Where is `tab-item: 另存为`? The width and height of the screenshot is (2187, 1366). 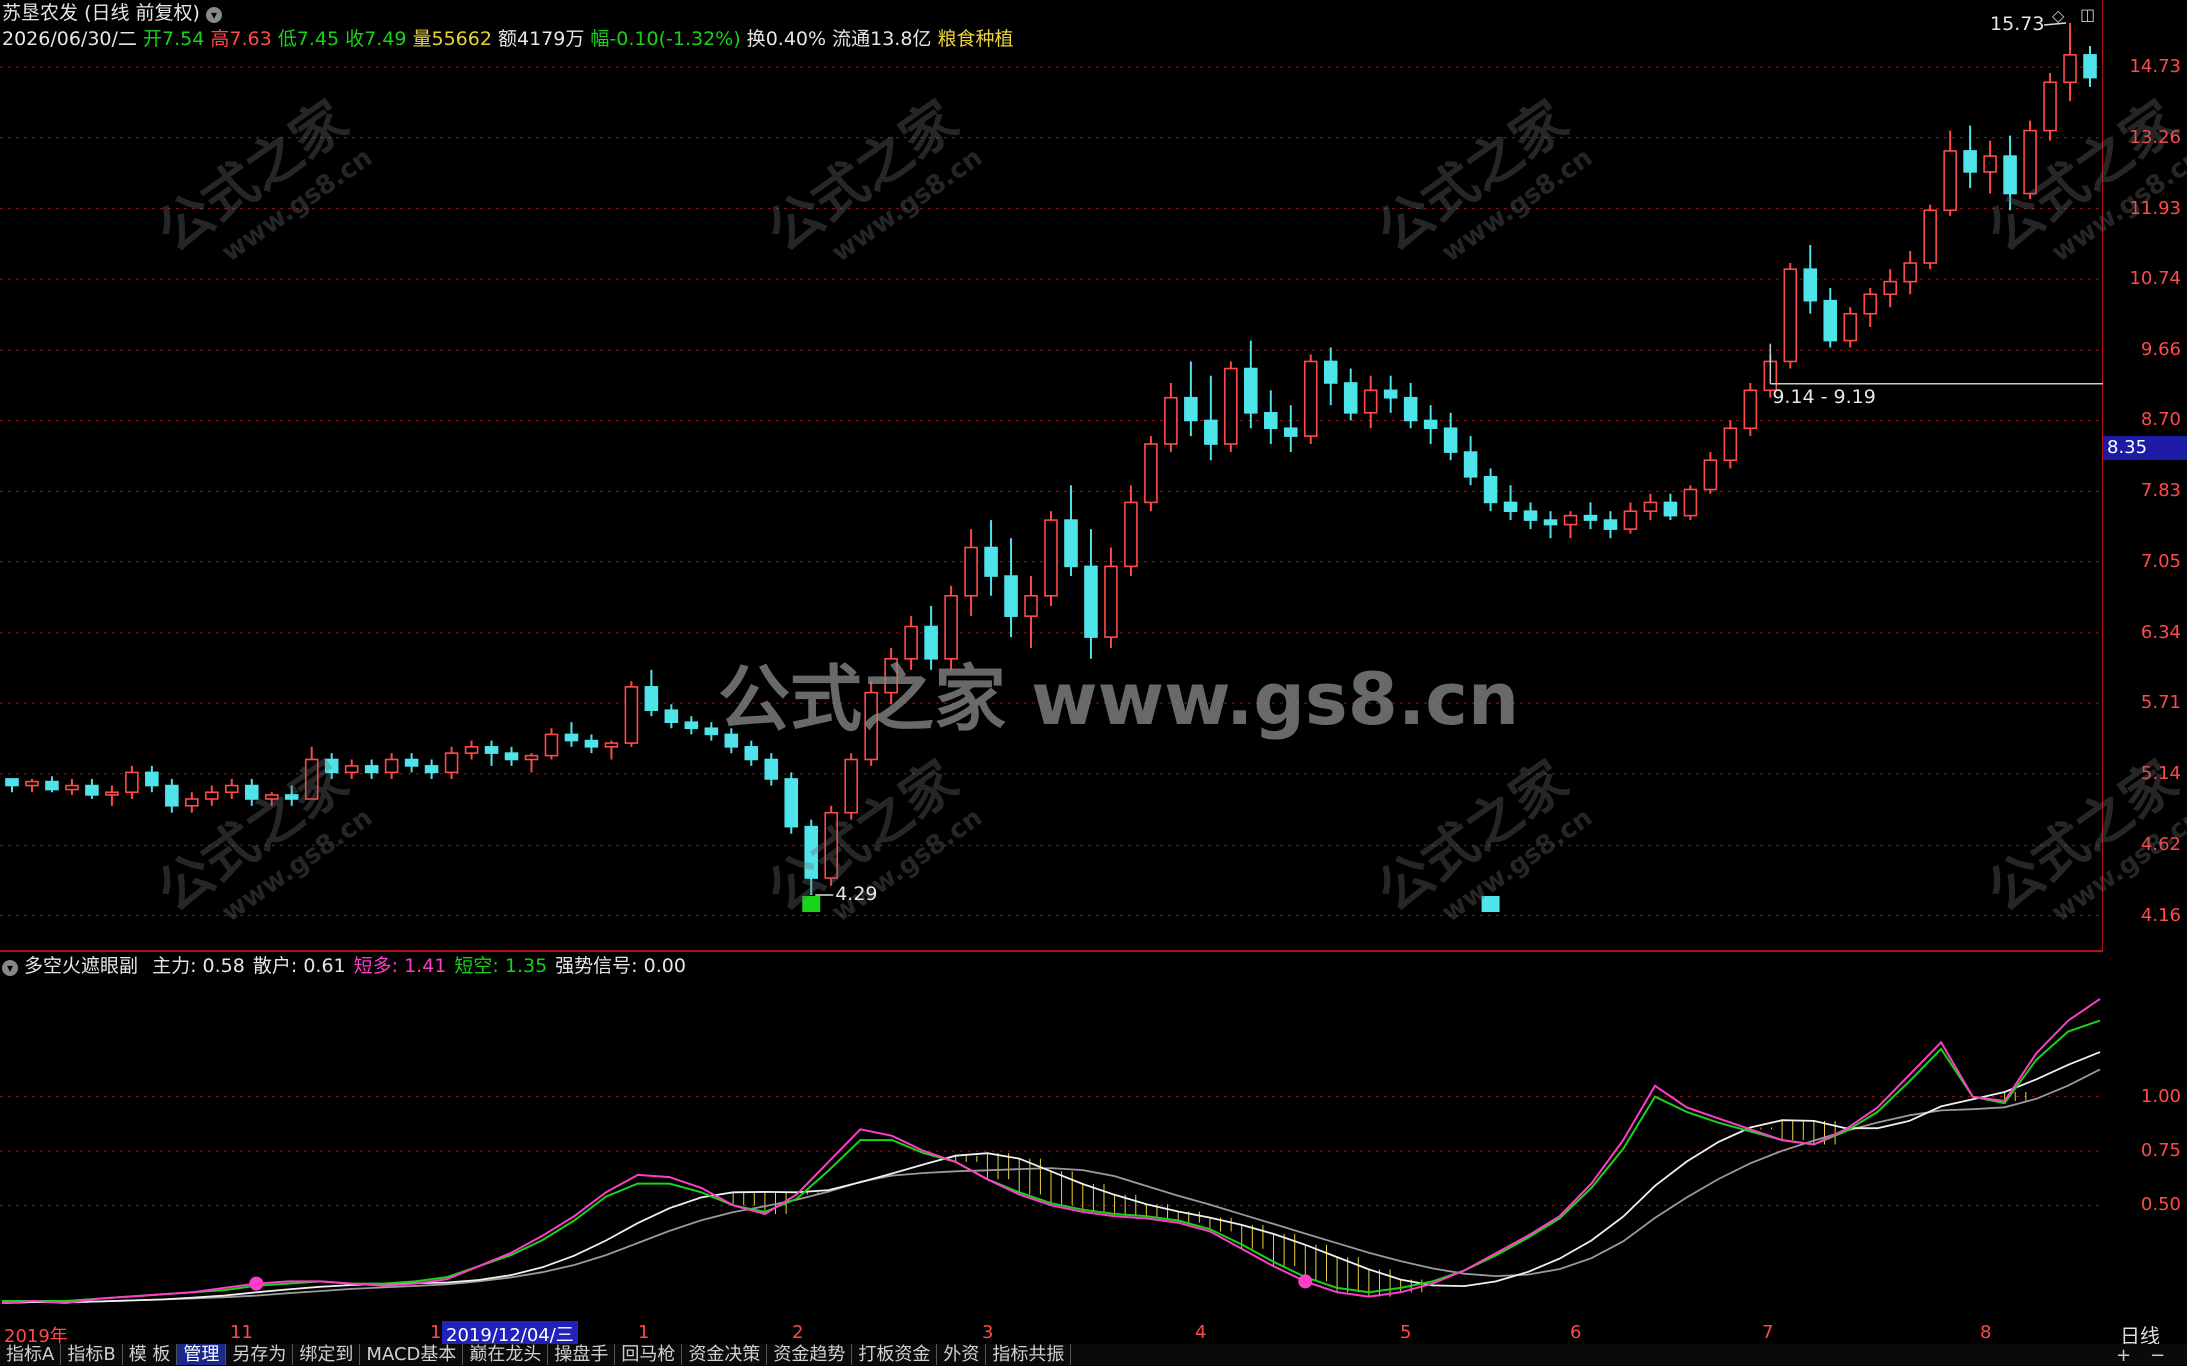
tab-item: 另存为 is located at coordinates (260, 1354).